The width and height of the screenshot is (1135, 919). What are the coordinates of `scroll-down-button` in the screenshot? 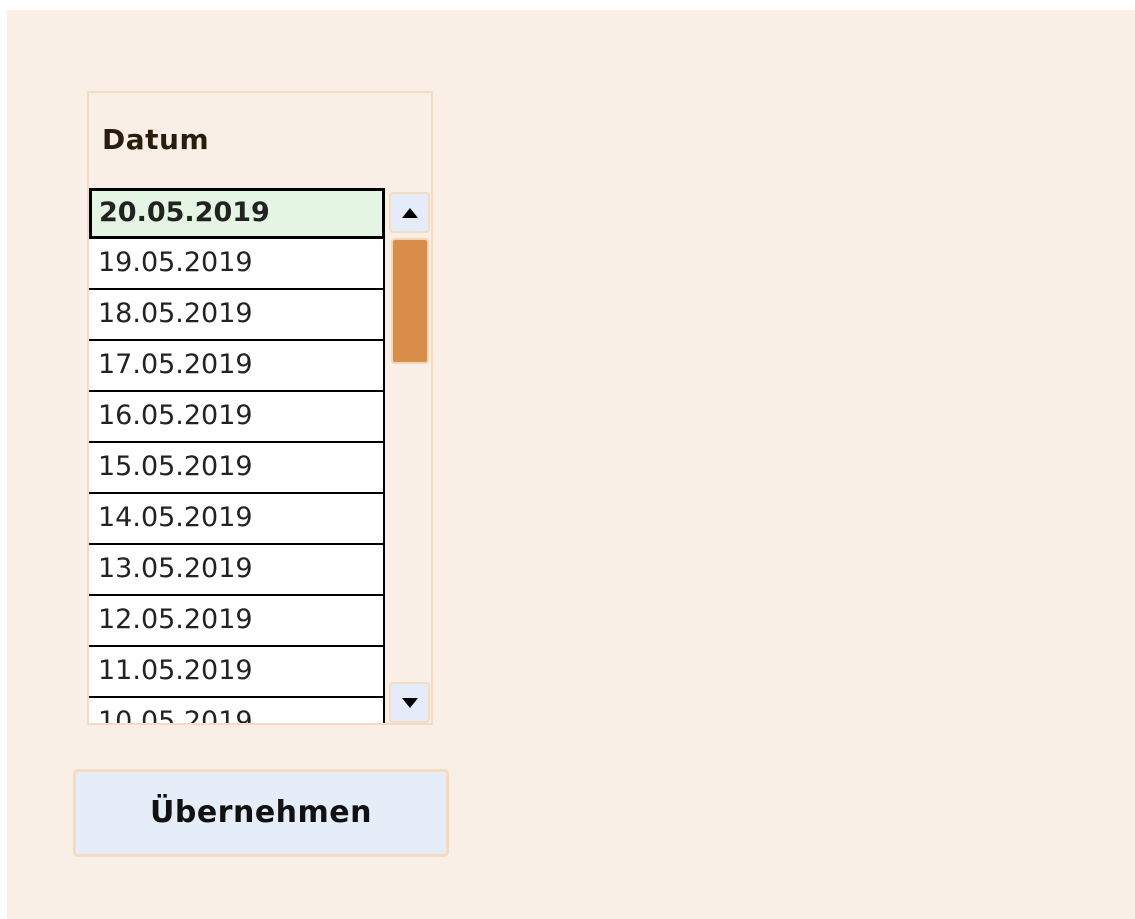 It's located at (409, 702).